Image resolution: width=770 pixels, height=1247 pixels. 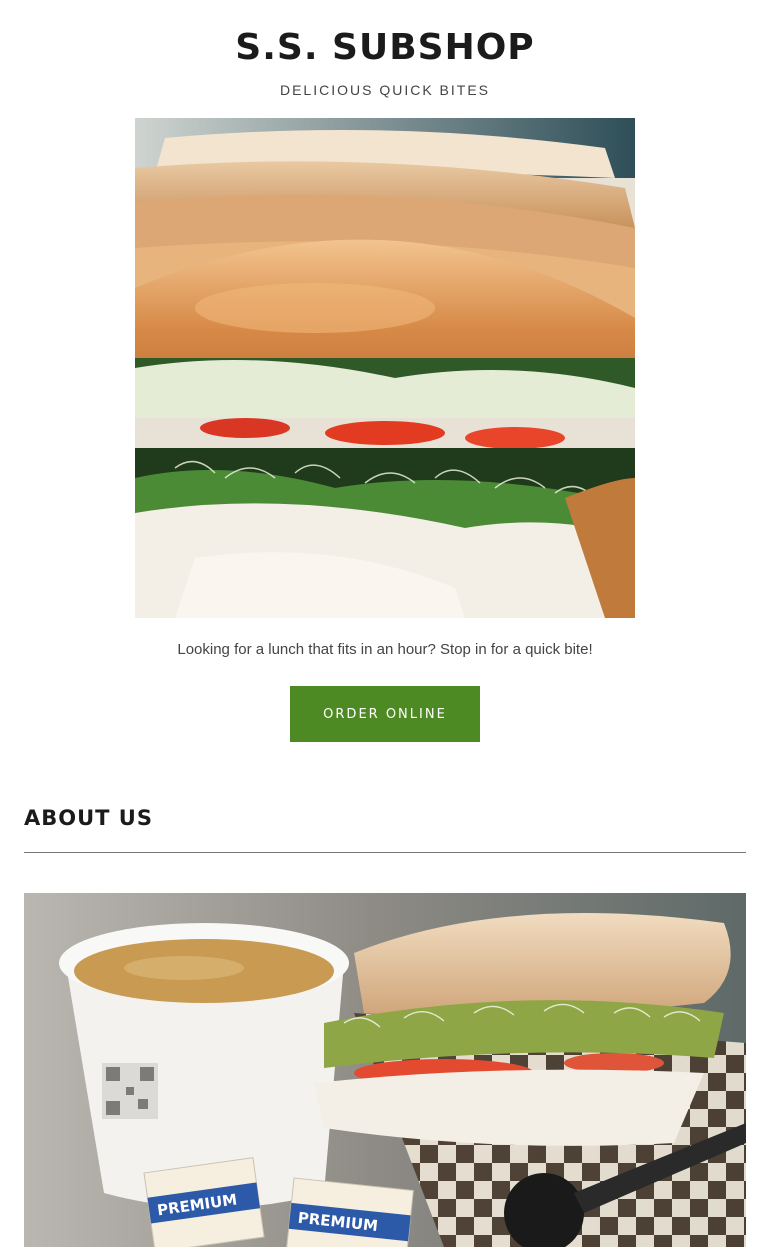 I want to click on order-online-button: ORDER ONLINE, so click(x=385, y=714).